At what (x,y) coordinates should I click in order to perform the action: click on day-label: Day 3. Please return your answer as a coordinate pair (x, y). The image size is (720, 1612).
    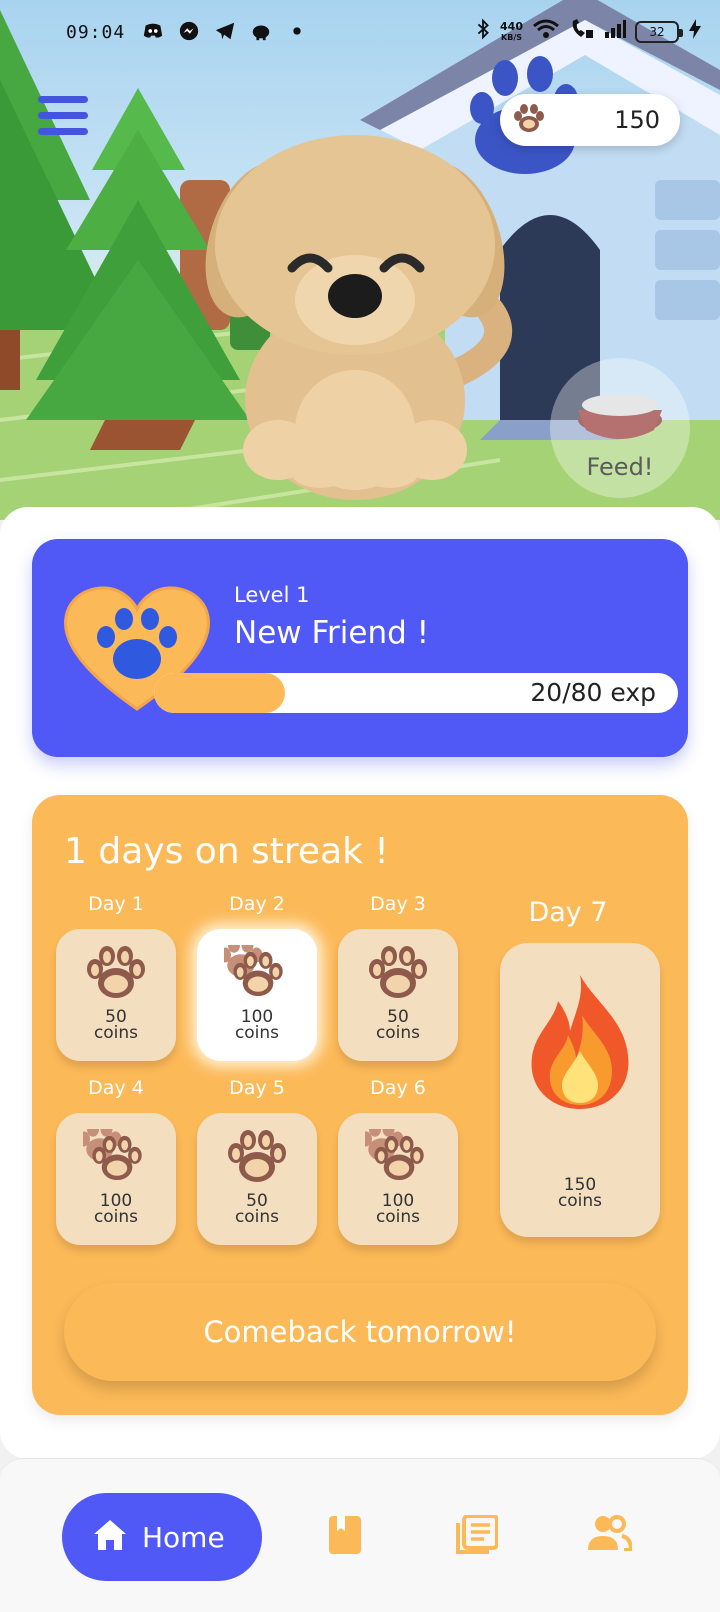
    Looking at the image, I should click on (398, 904).